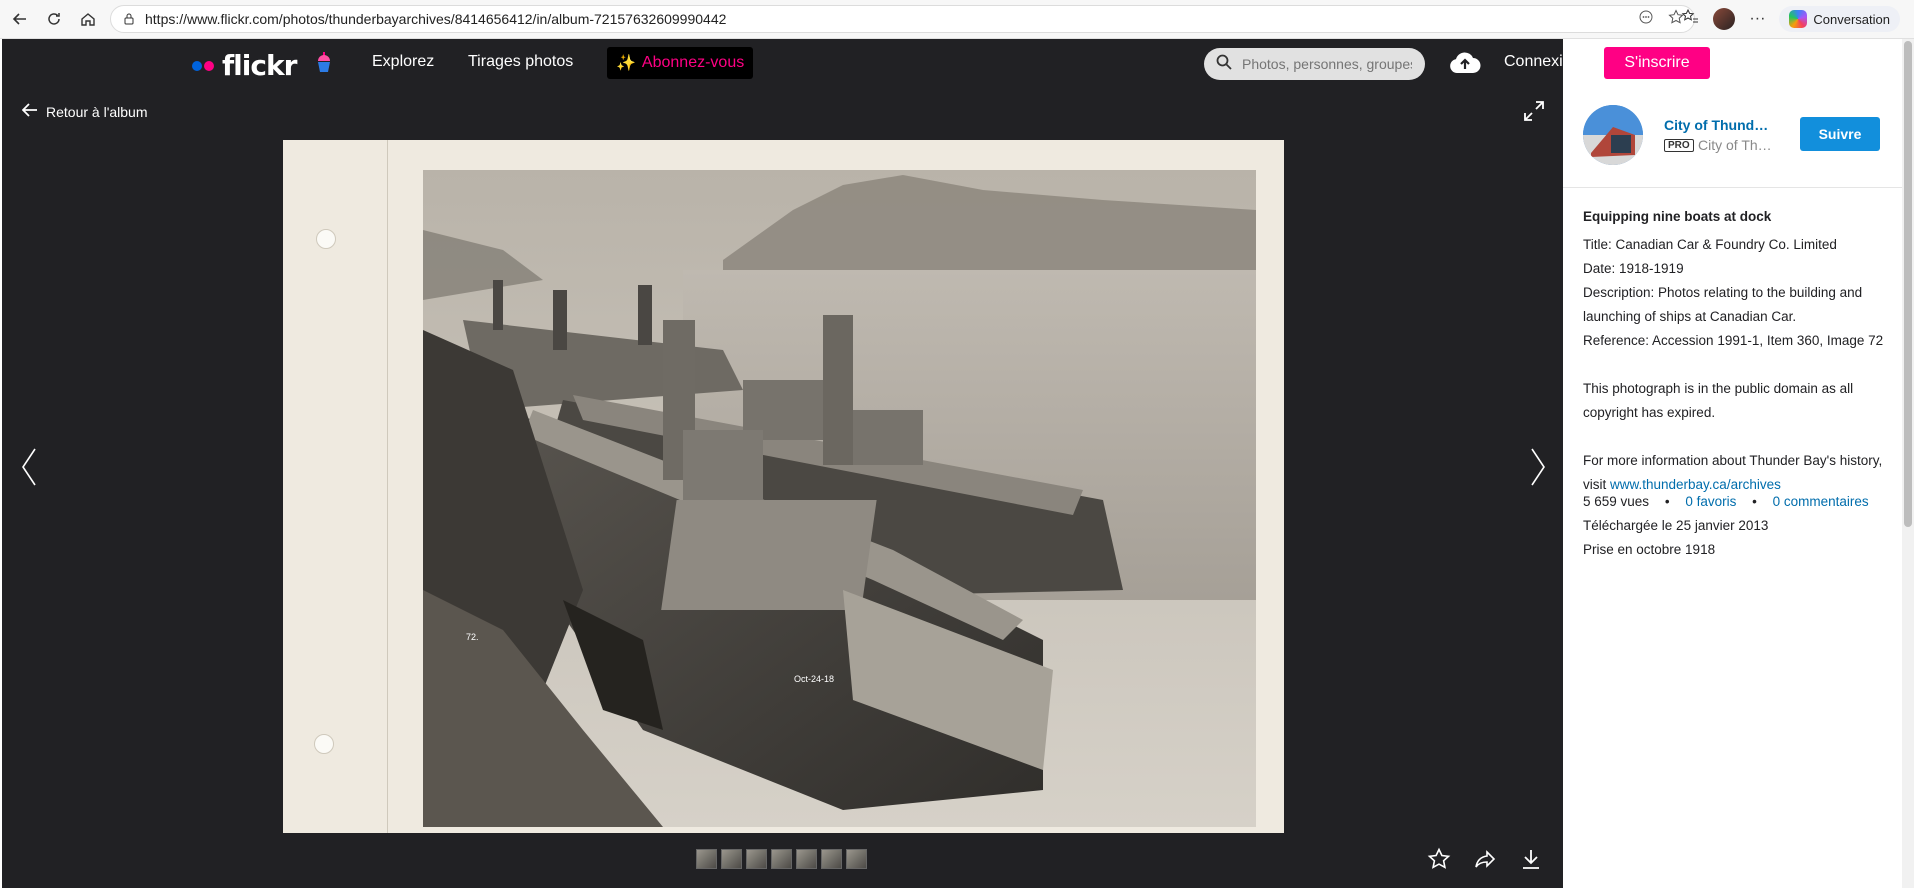 The height and width of the screenshot is (888, 1914). Describe the element at coordinates (403, 62) in the screenshot. I see `nav-explore: Explorez` at that location.